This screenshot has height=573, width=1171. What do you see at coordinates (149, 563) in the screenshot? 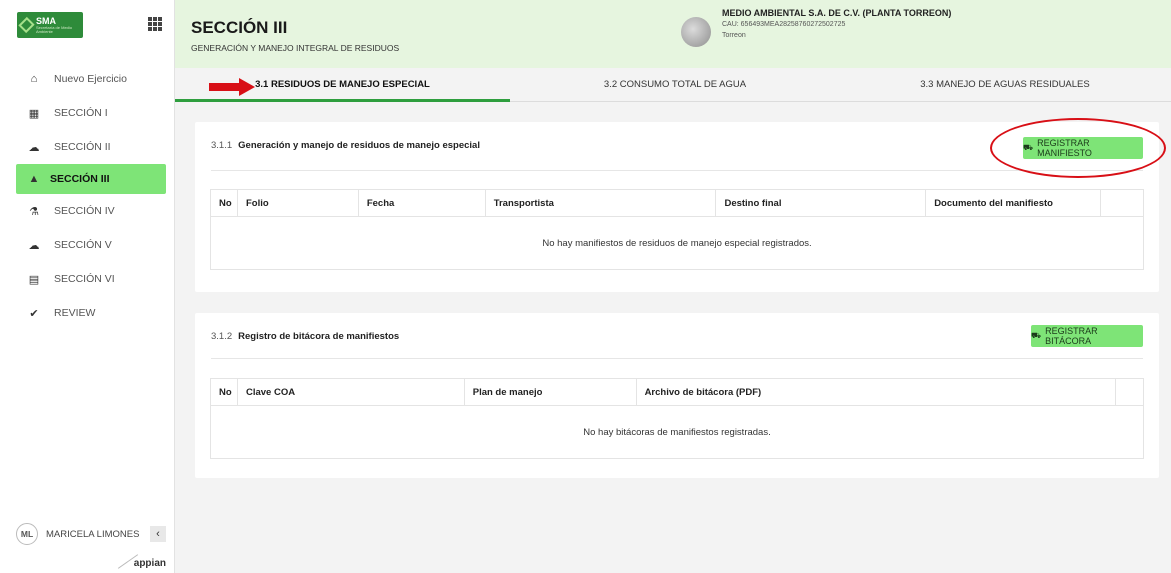
I see `appian-logo: appian` at bounding box center [149, 563].